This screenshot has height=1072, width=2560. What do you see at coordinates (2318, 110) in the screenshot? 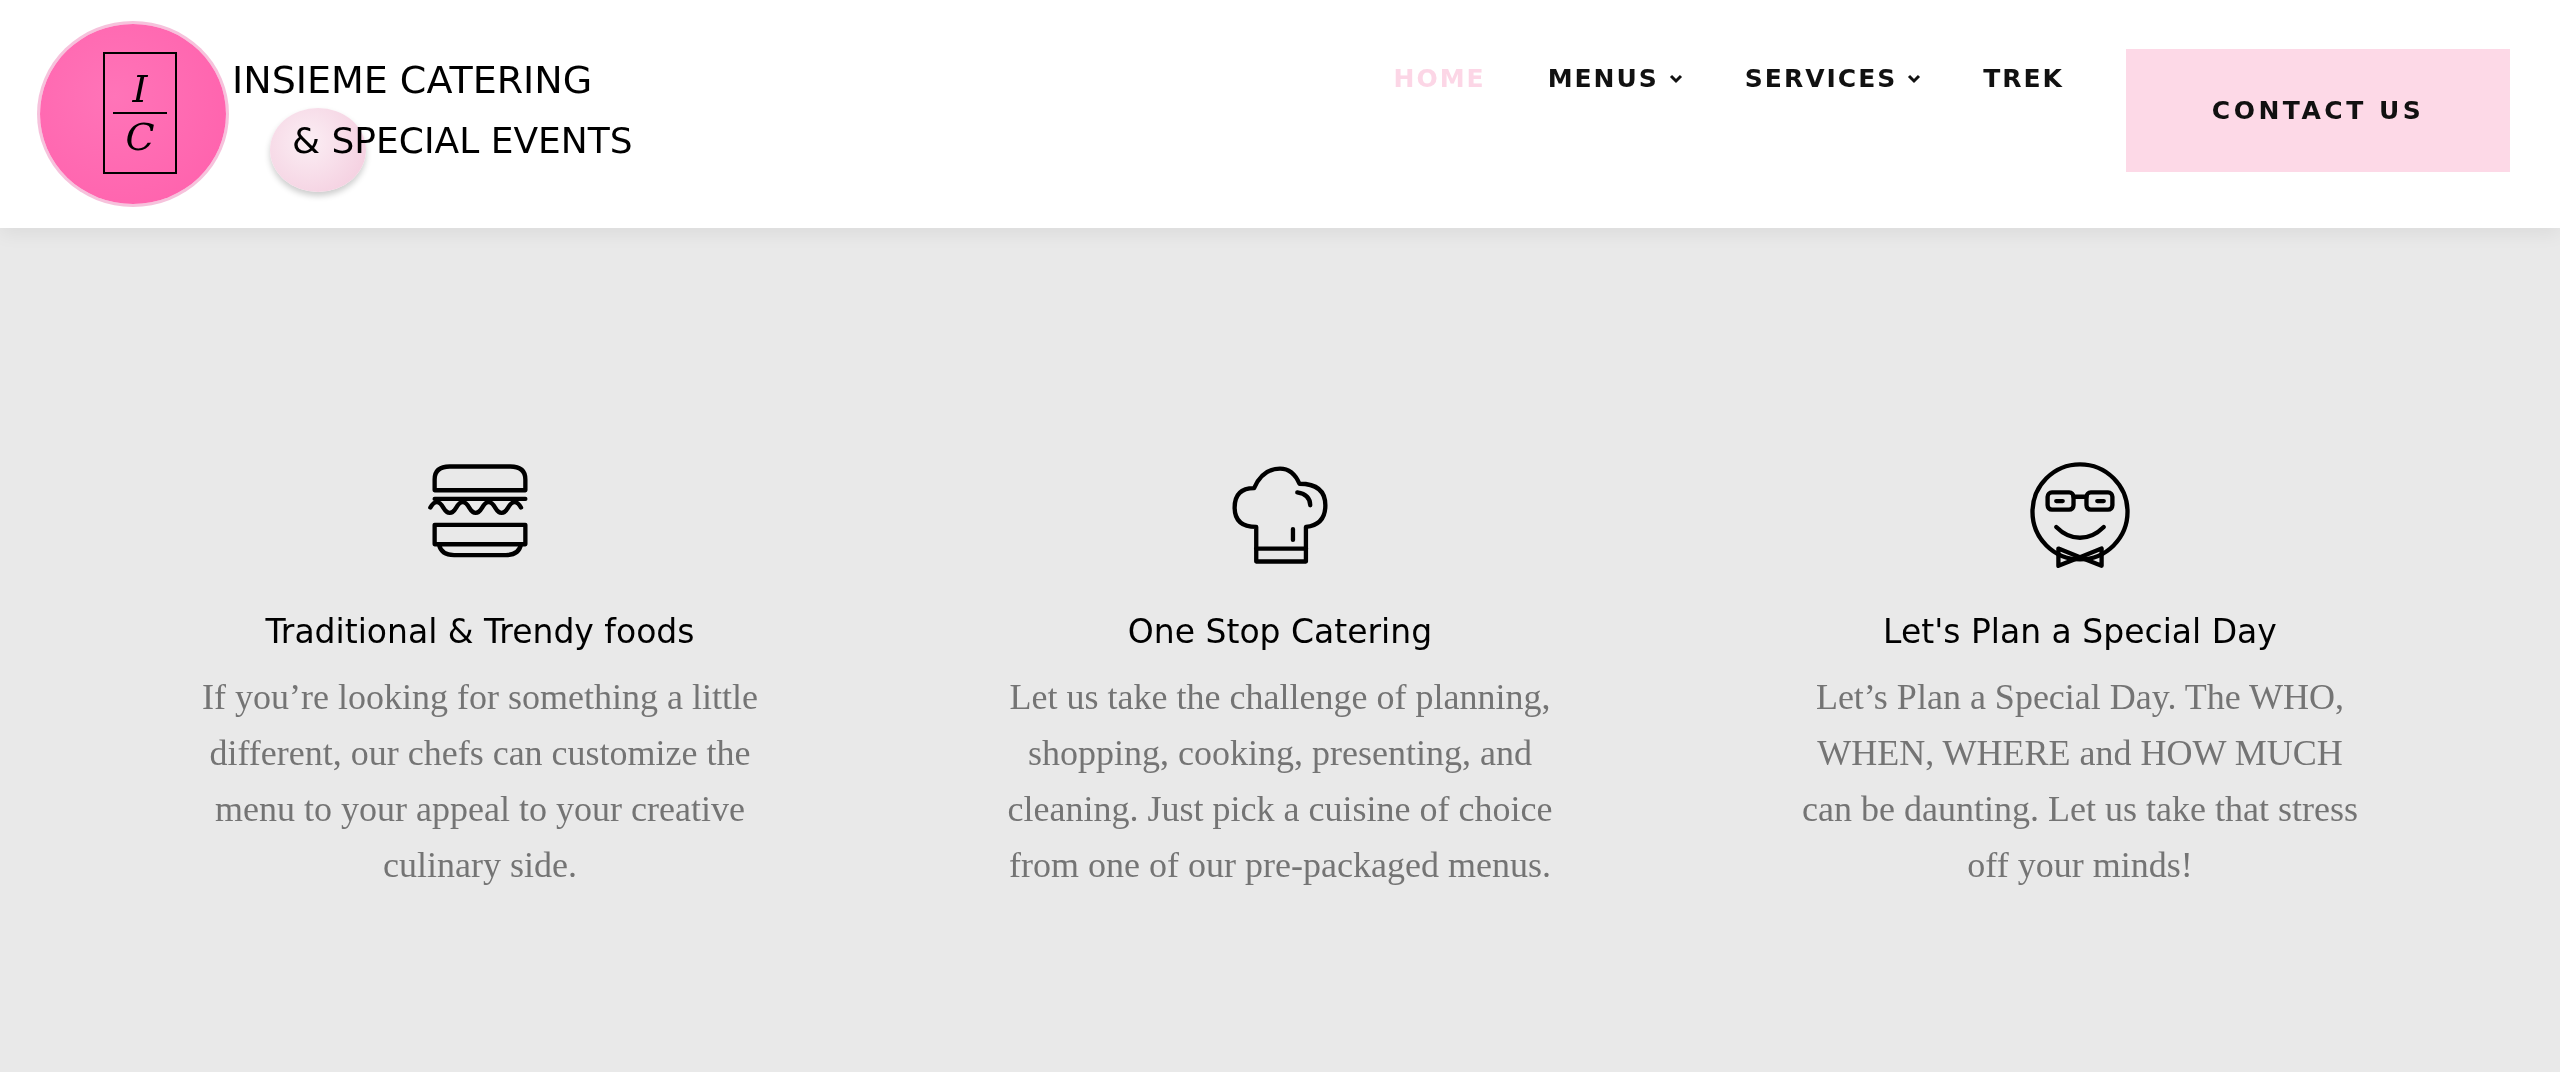
I see `contact-button: CONTACT US` at bounding box center [2318, 110].